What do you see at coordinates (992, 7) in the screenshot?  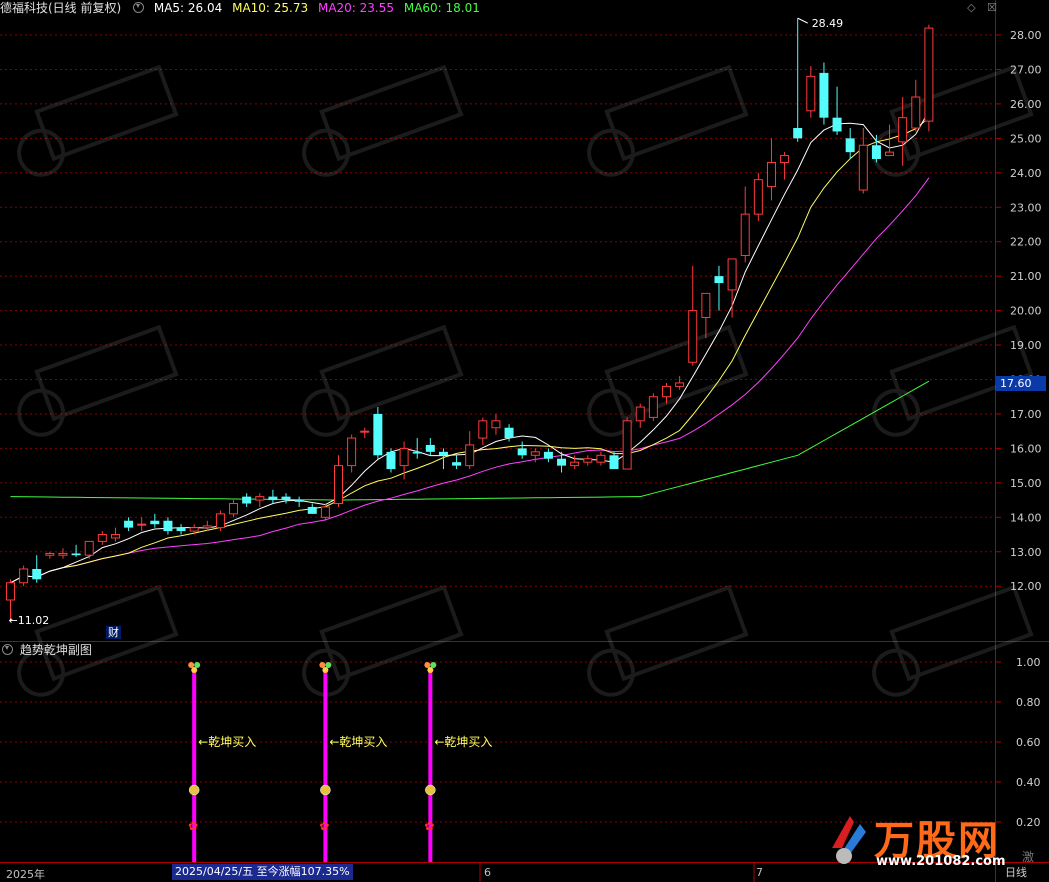 I see `close-icon: ☒` at bounding box center [992, 7].